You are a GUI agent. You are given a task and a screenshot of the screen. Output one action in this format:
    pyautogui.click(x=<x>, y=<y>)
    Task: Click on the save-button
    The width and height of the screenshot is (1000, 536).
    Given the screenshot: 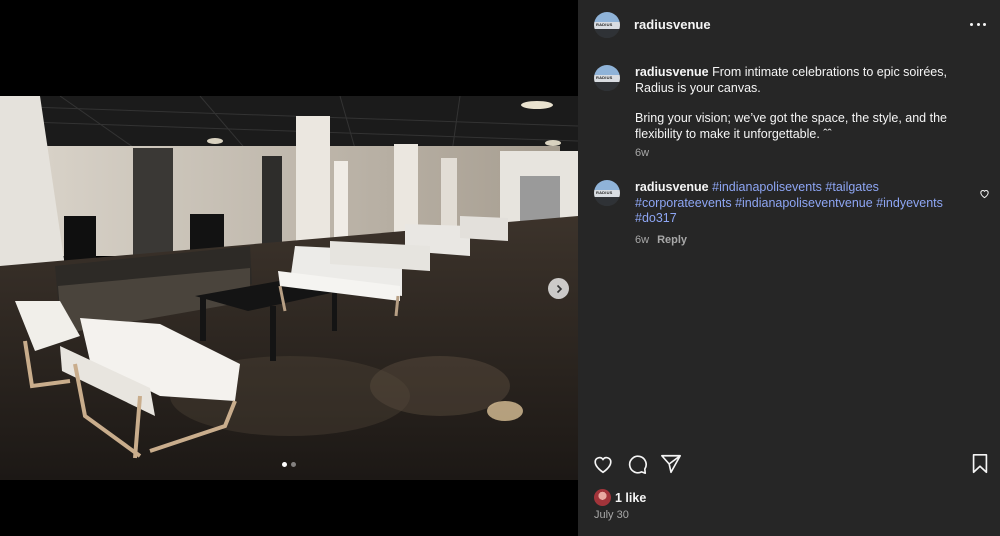 What is the action you would take?
    pyautogui.click(x=980, y=464)
    